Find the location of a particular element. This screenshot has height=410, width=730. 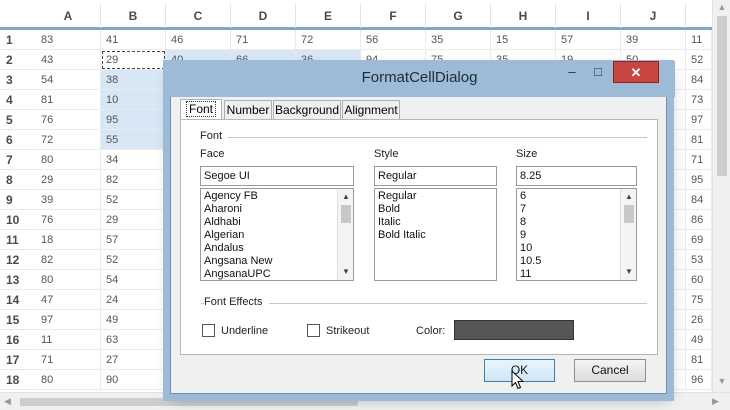

style-list-item: Bold Italic is located at coordinates (435, 235).